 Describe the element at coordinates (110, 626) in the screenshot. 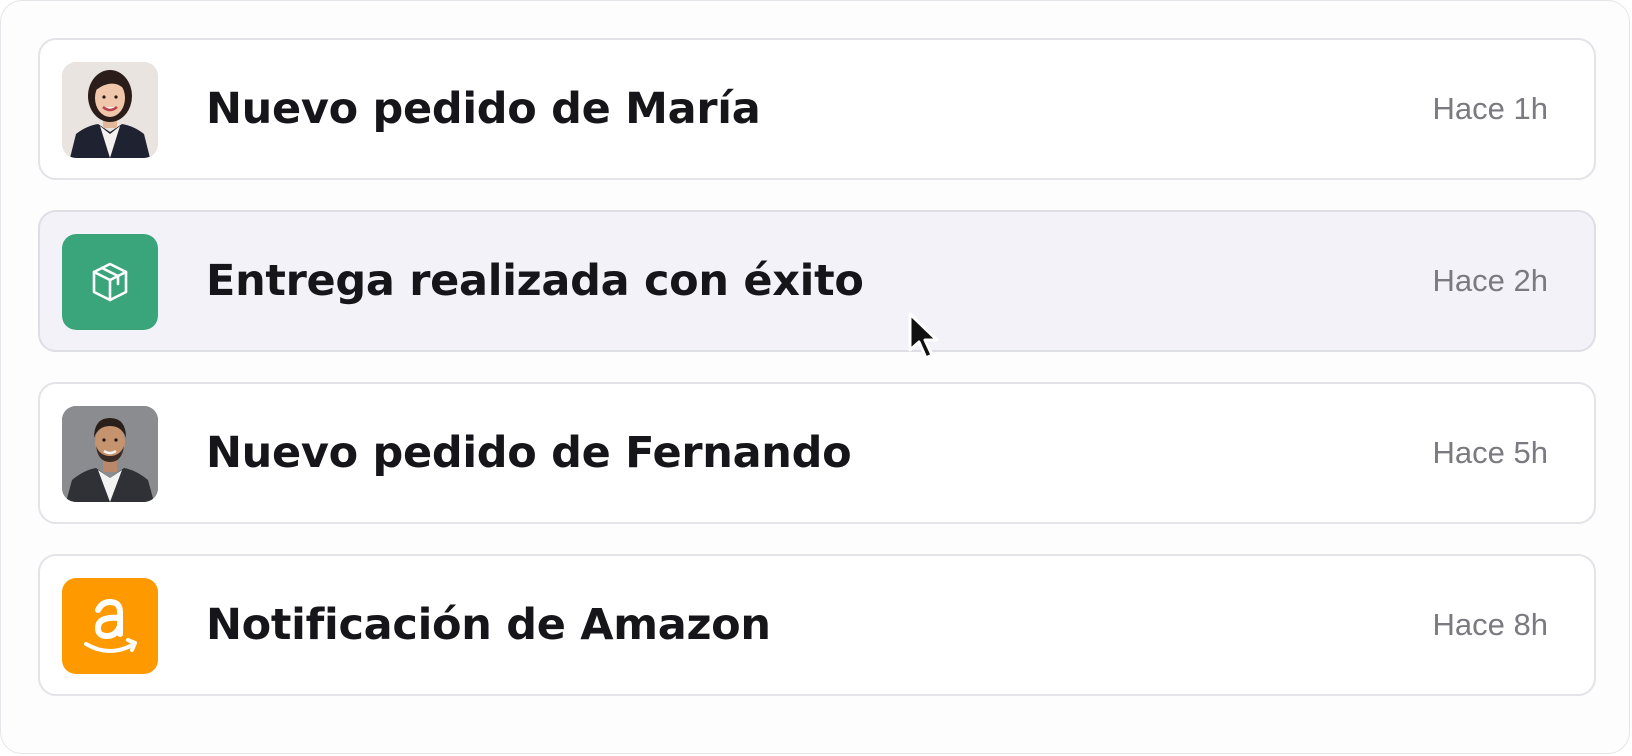

I see `amazon-icon` at that location.